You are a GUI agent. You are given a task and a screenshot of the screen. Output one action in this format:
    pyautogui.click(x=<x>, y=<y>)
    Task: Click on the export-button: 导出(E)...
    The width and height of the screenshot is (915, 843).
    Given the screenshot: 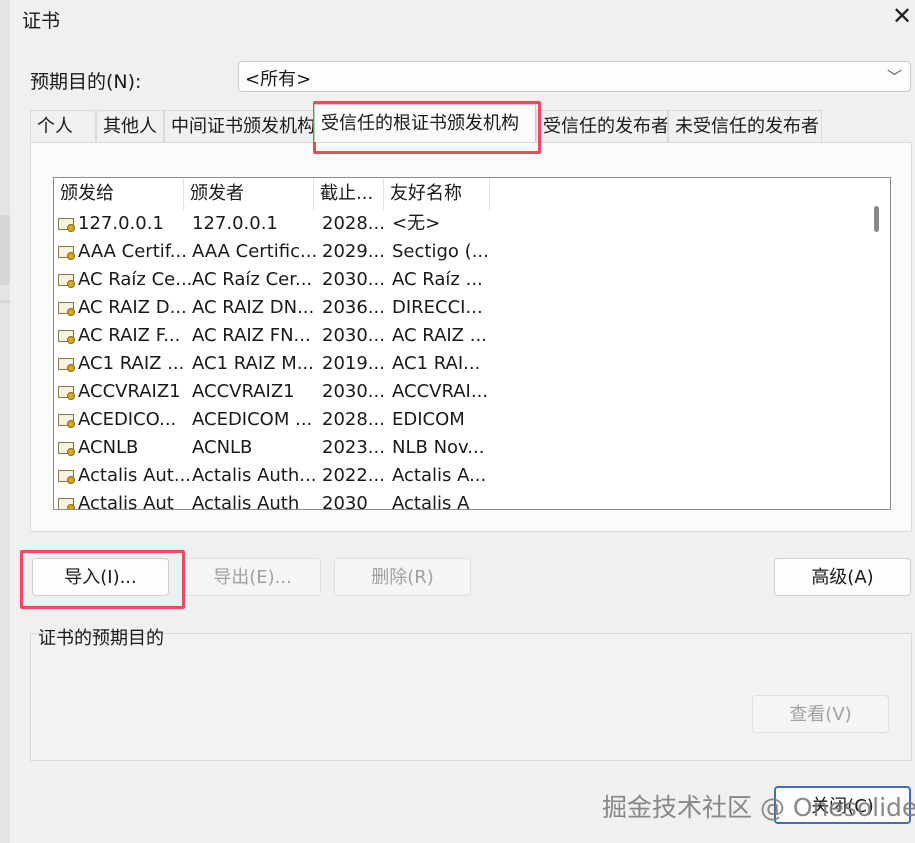 What is the action you would take?
    pyautogui.click(x=252, y=577)
    